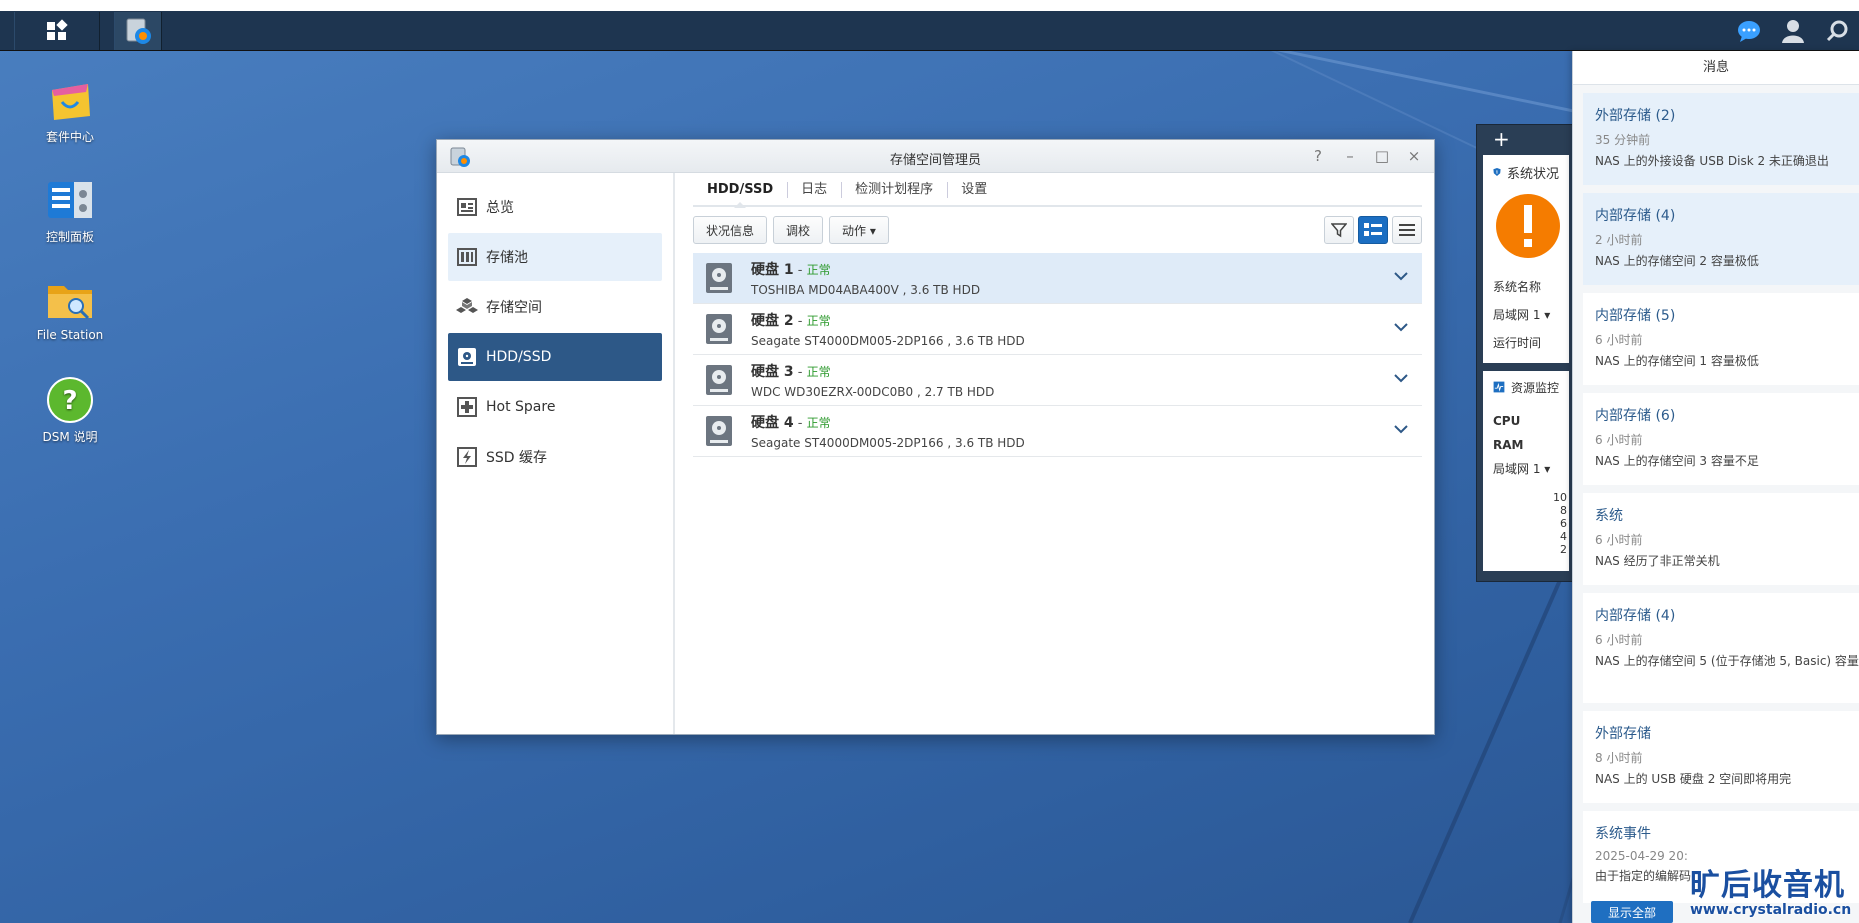  What do you see at coordinates (1657, 561) in the screenshot?
I see `notification-message: NAS 经历了非正常关机` at bounding box center [1657, 561].